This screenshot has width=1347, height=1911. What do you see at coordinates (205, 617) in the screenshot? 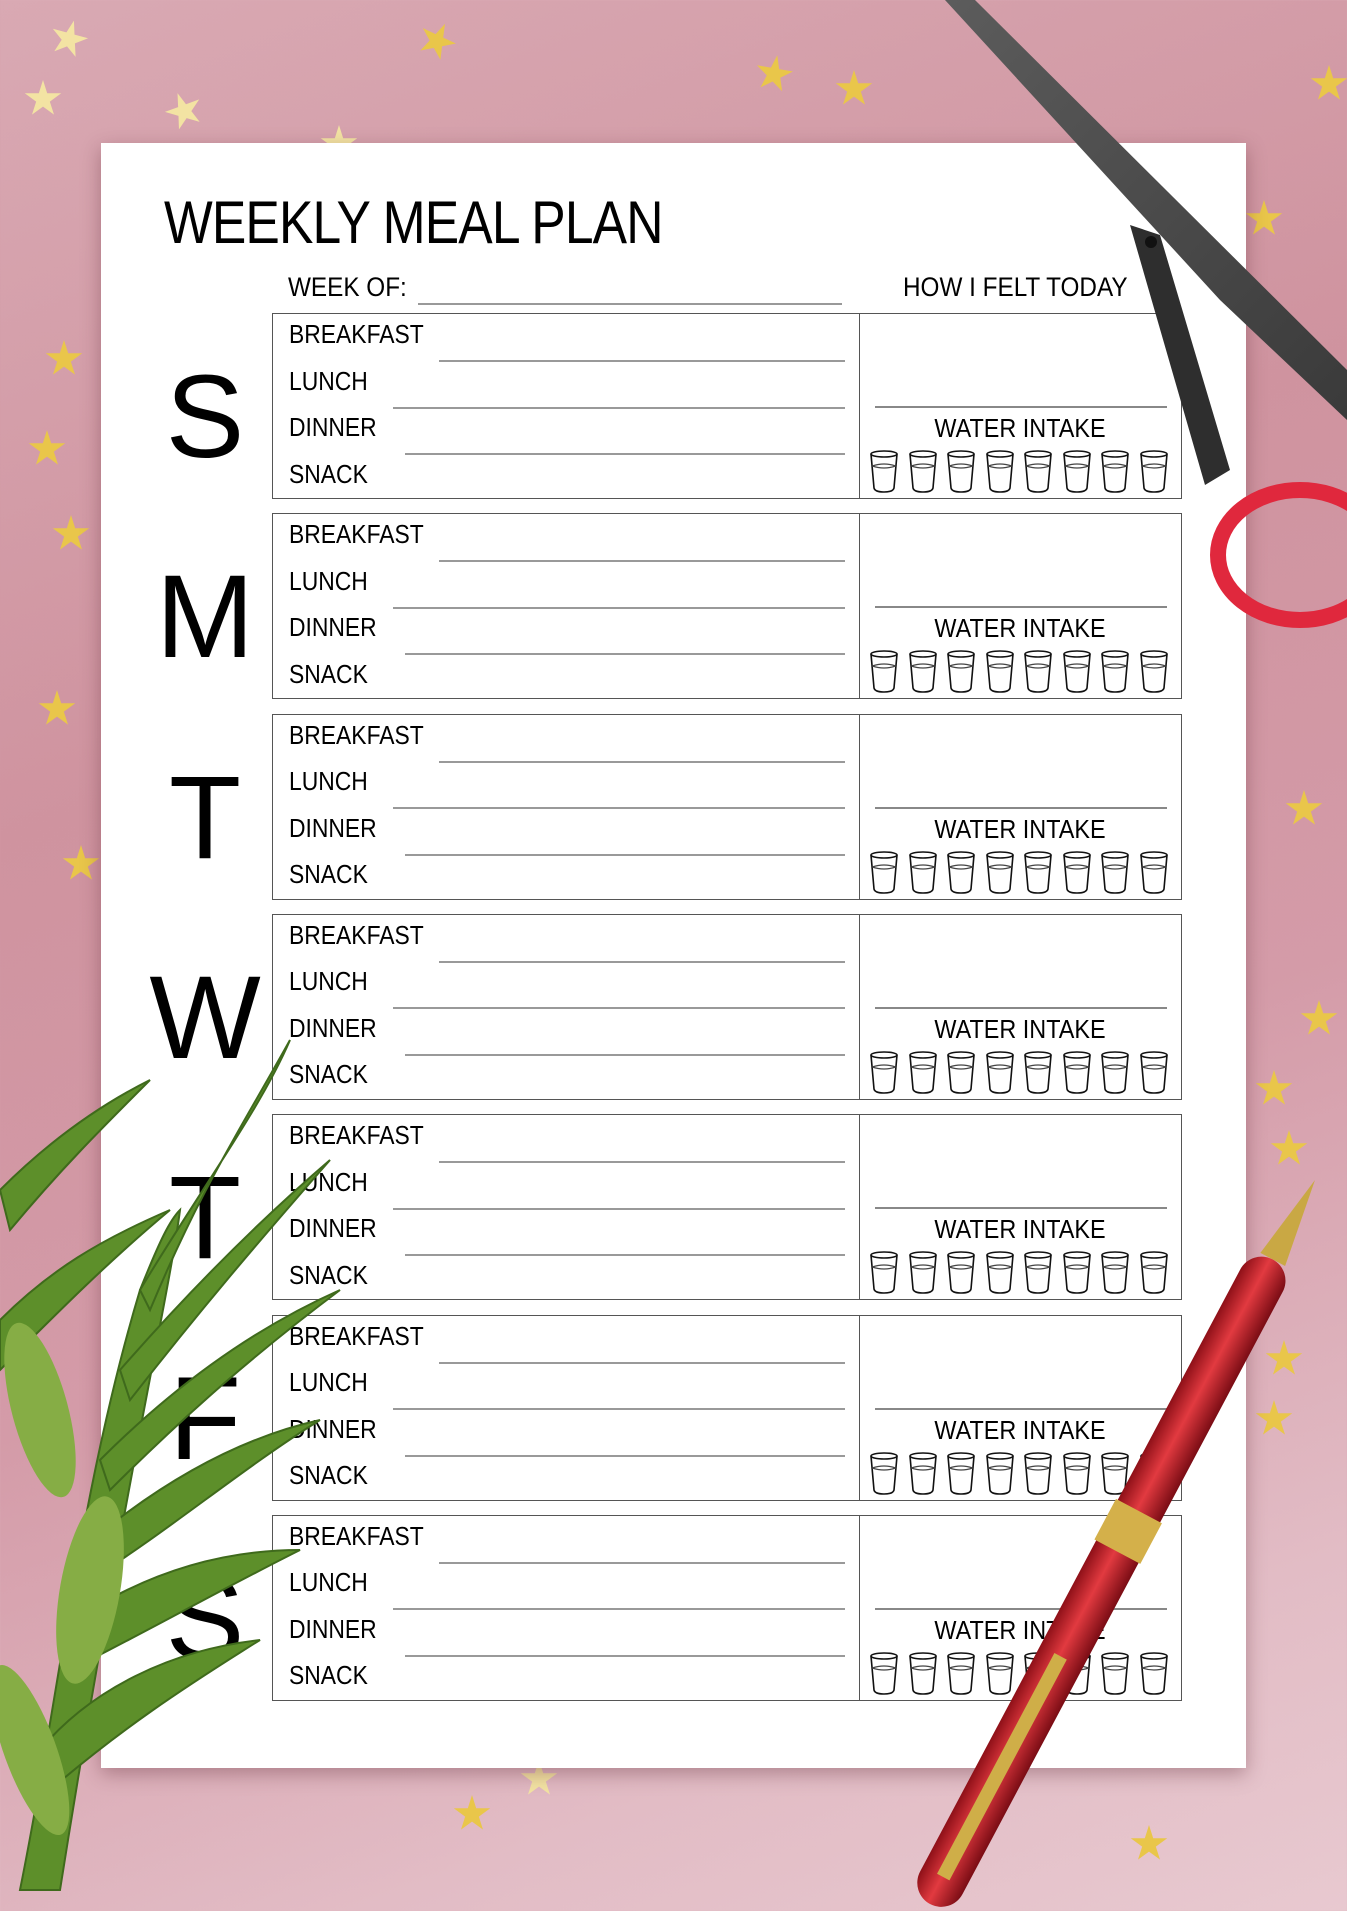
I see `day-letter: M` at bounding box center [205, 617].